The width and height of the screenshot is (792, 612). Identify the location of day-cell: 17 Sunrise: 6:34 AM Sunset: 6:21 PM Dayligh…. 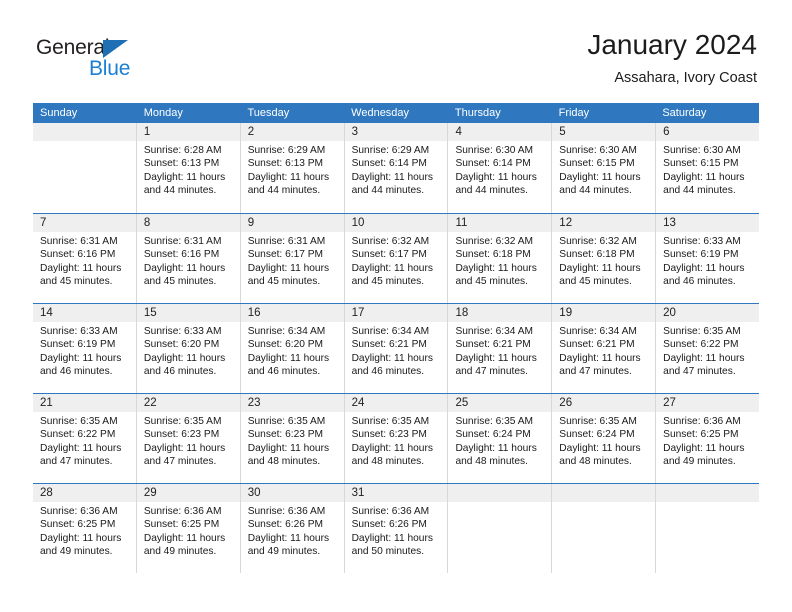
(396, 348).